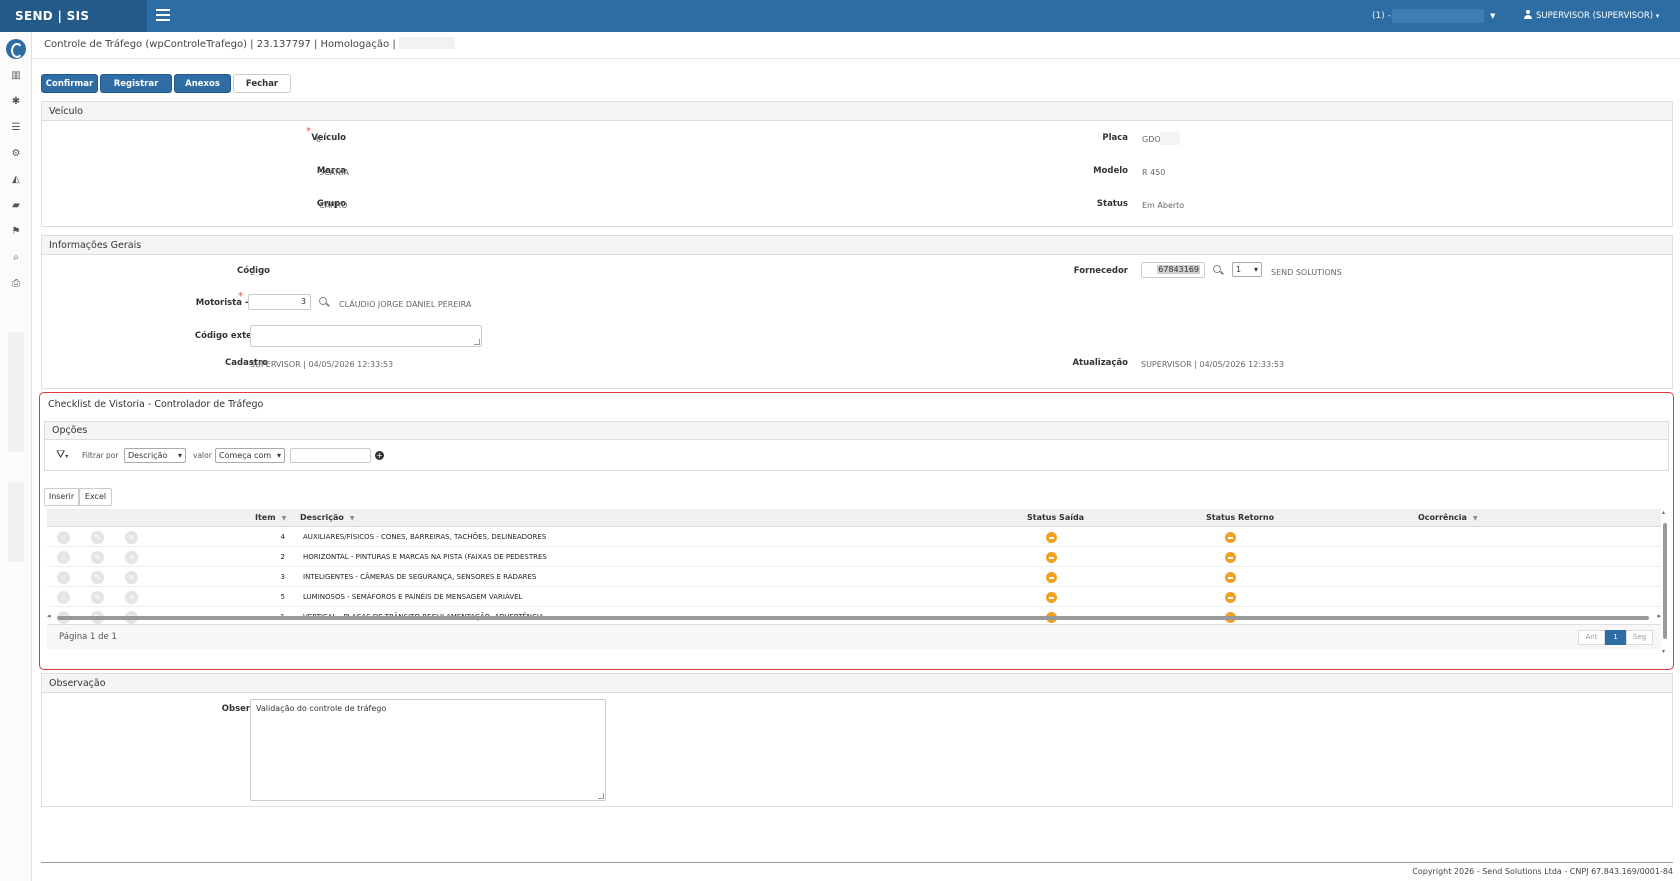 The image size is (1680, 881). What do you see at coordinates (282, 577) in the screenshot?
I see `row-item: 3` at bounding box center [282, 577].